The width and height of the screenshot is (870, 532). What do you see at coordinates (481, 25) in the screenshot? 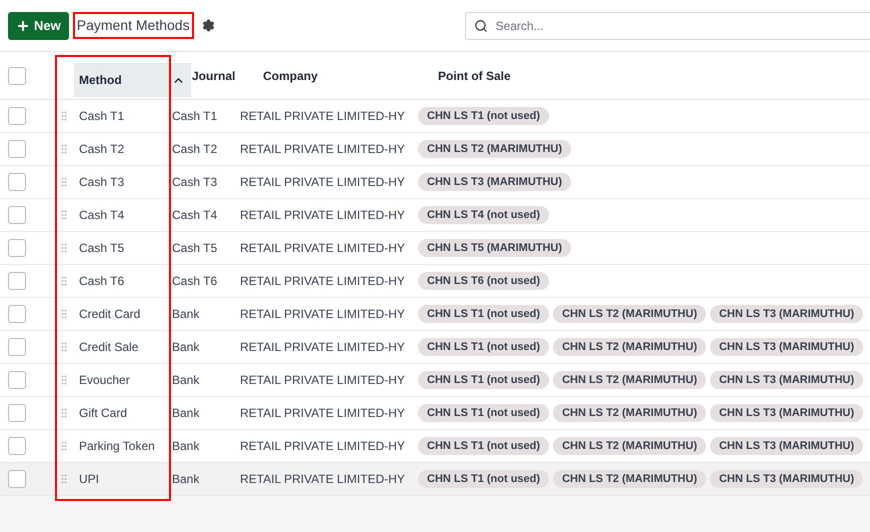
I see `search-icon` at bounding box center [481, 25].